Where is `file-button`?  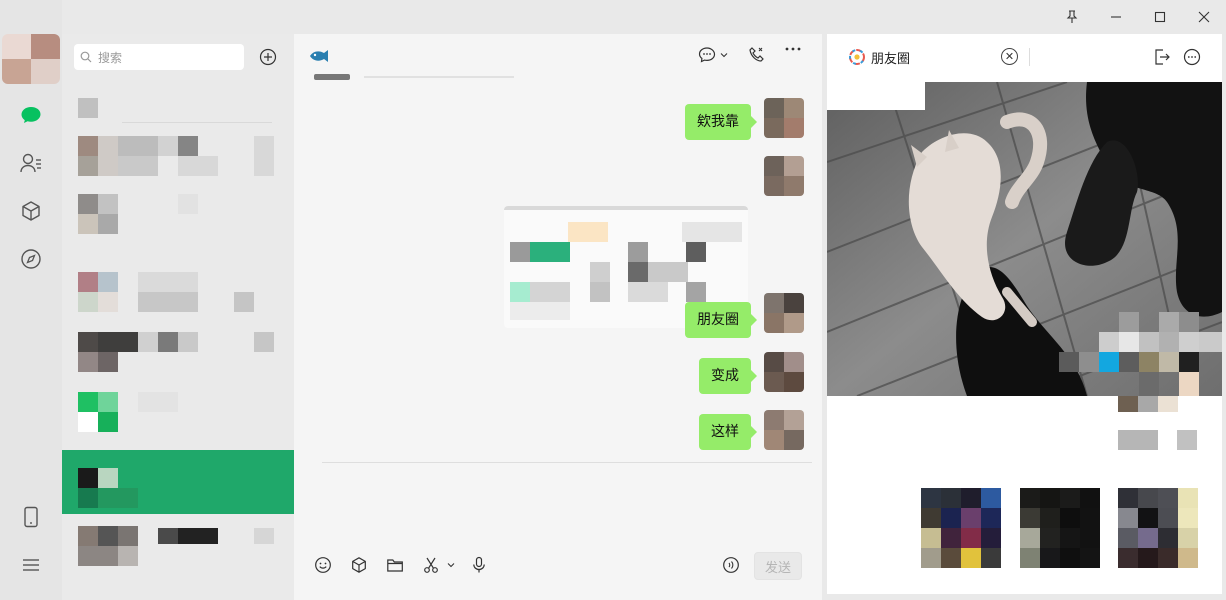 file-button is located at coordinates (395, 565).